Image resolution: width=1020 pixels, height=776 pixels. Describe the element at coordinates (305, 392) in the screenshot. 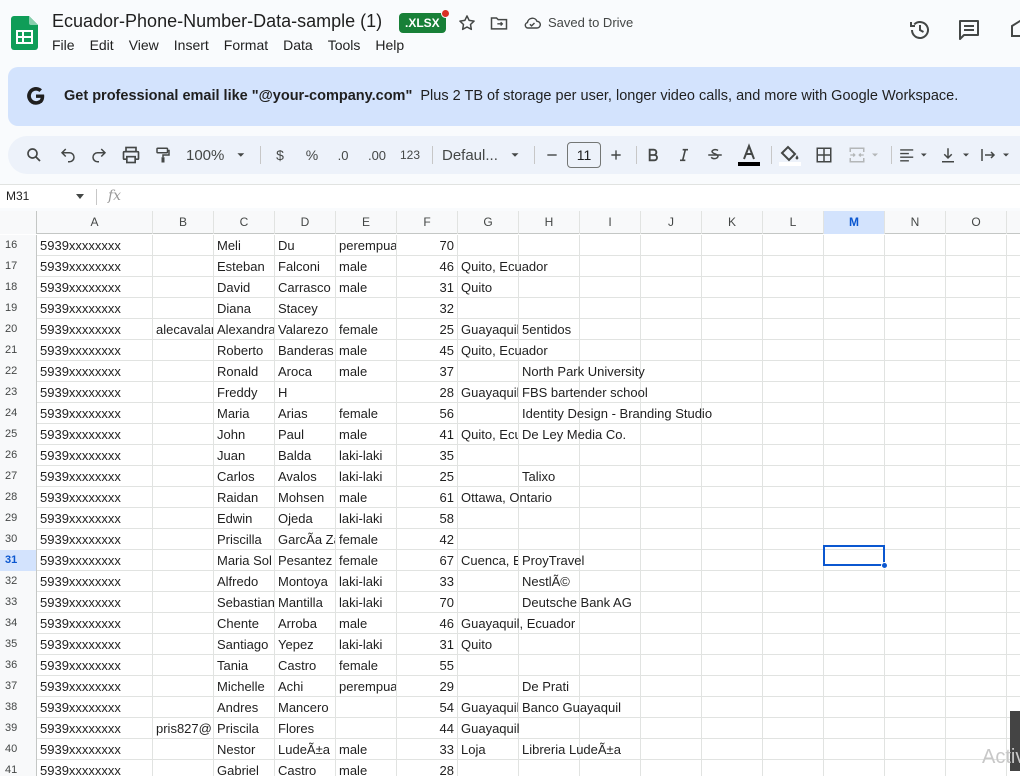

I see `cell-d: H` at that location.